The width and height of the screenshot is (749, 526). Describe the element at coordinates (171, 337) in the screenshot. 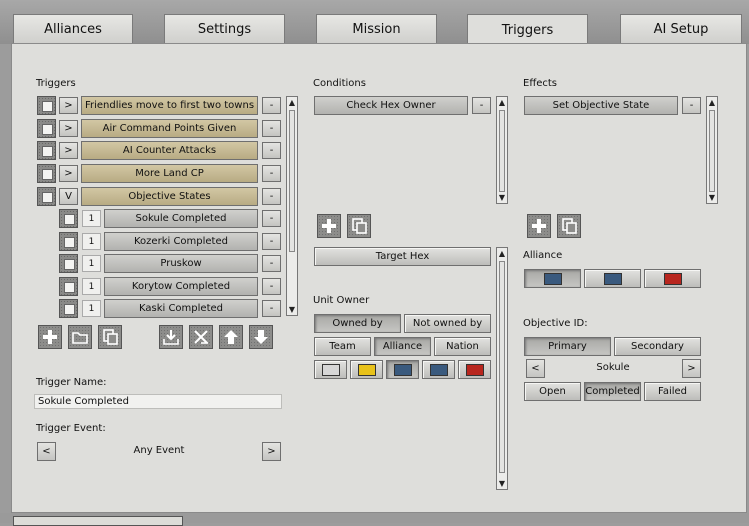

I see `import-trigger-button` at that location.